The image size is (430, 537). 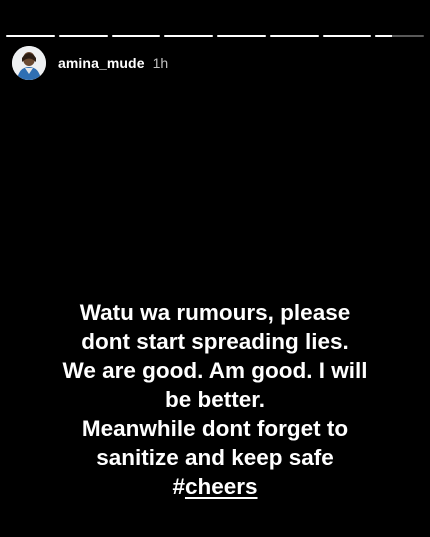 I want to click on caption-line: Meanwhile dont forget to, so click(x=215, y=428).